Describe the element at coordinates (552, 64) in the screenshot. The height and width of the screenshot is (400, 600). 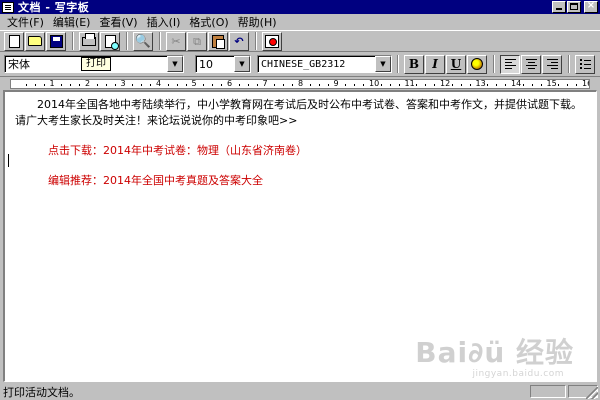
I see `align-right-button` at that location.